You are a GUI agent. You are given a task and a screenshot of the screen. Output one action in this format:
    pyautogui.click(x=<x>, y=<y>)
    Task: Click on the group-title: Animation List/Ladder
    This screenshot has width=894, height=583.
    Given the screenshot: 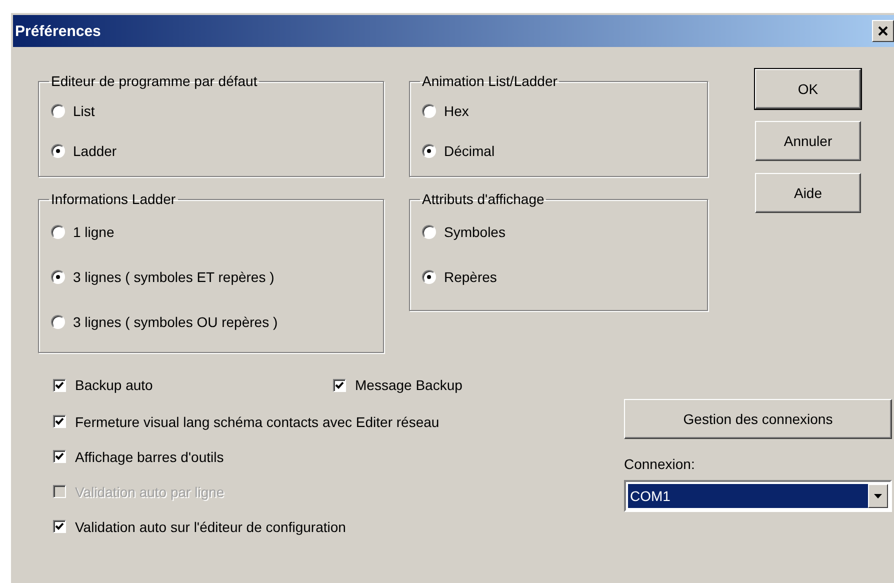 What is the action you would take?
    pyautogui.click(x=489, y=81)
    